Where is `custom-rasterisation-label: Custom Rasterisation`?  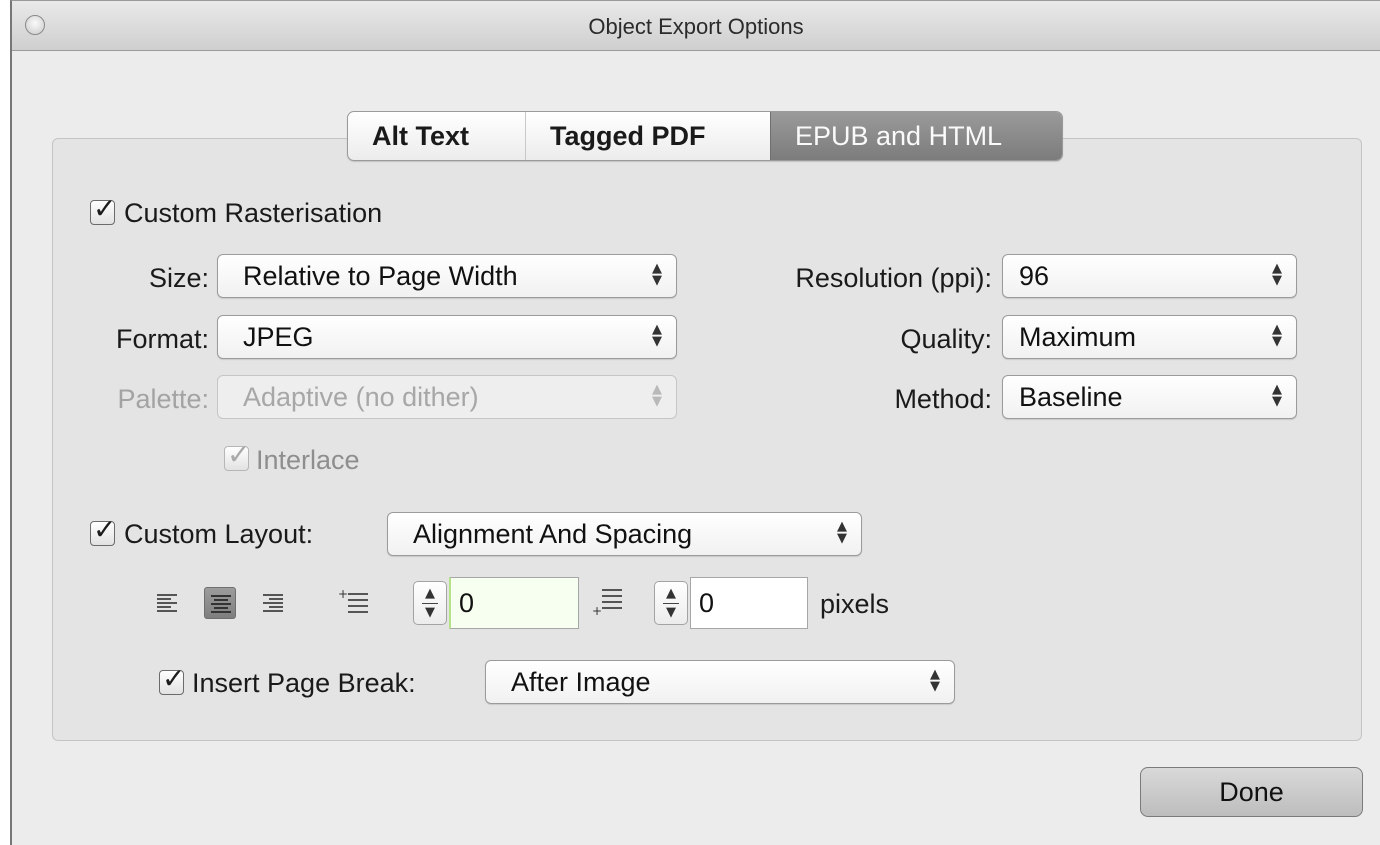
custom-rasterisation-label: Custom Rasterisation is located at coordinates (253, 213).